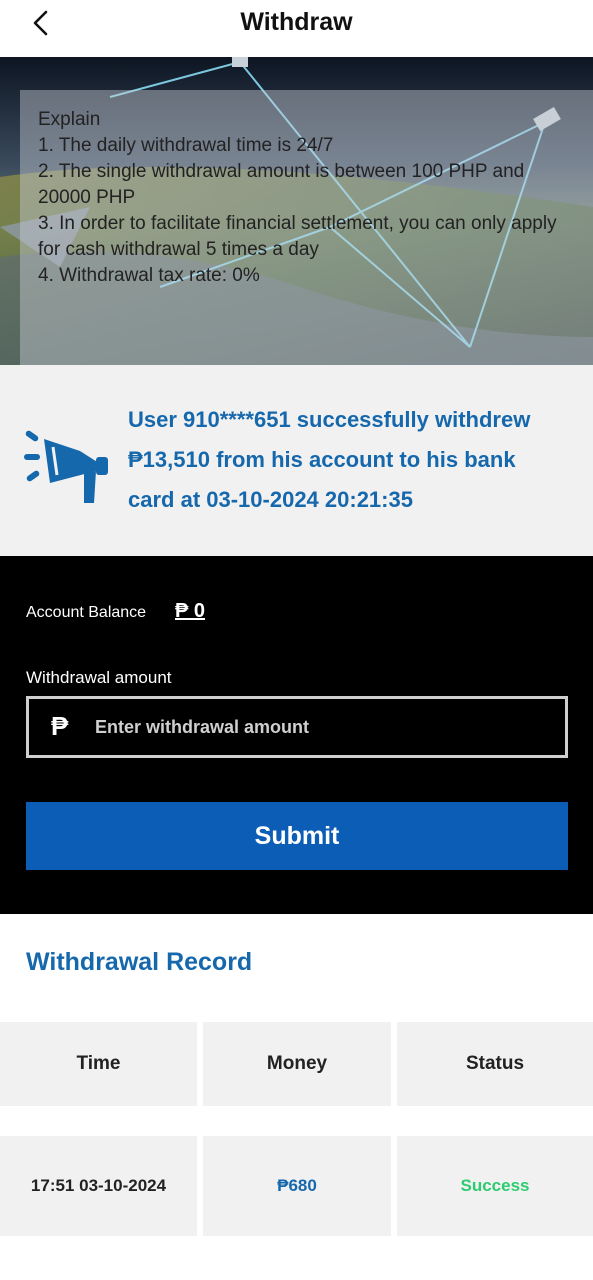 This screenshot has height=1280, width=593. What do you see at coordinates (297, 836) in the screenshot?
I see `submit-button: Submit` at bounding box center [297, 836].